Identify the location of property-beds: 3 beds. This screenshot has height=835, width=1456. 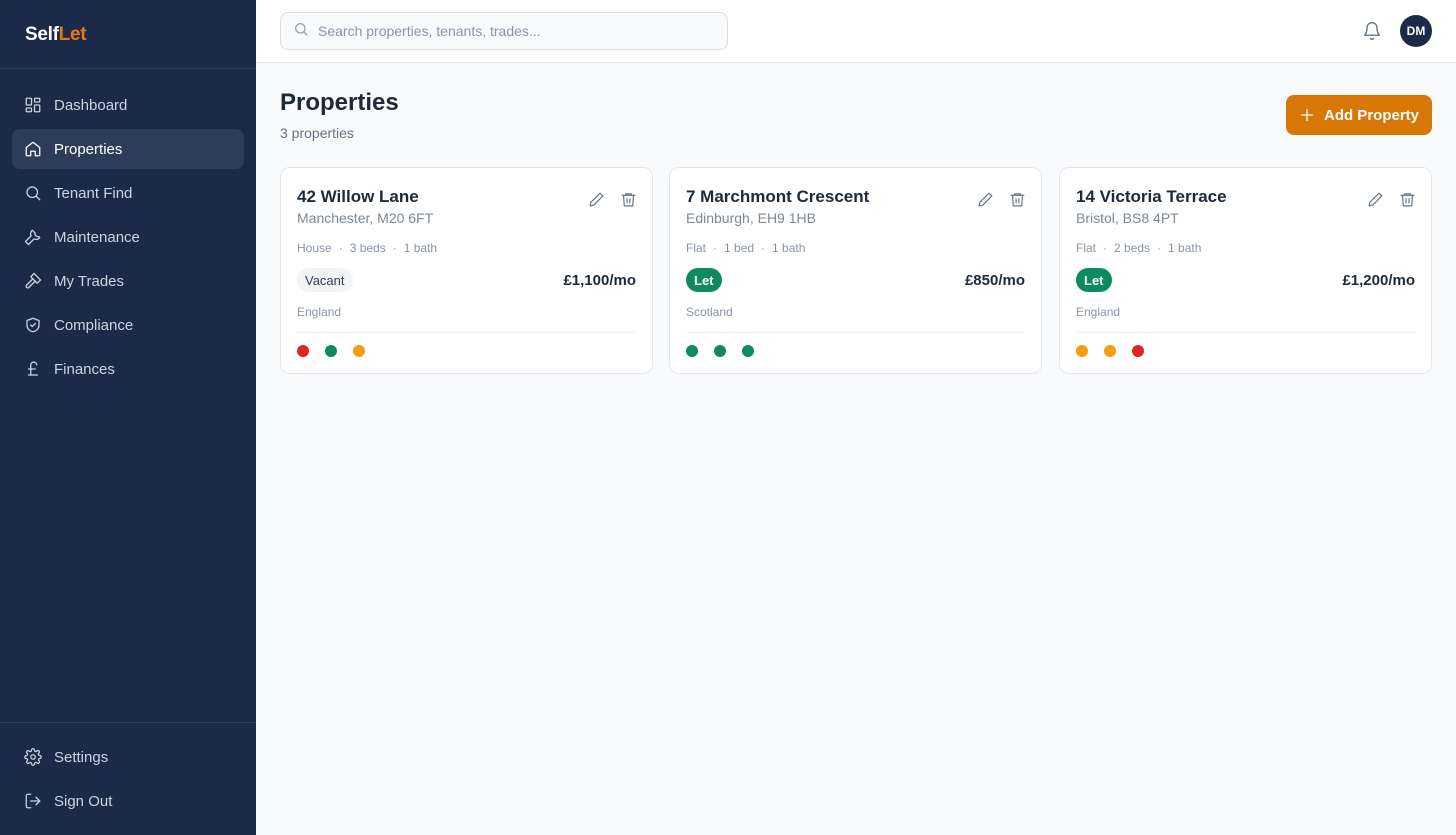
(367, 248).